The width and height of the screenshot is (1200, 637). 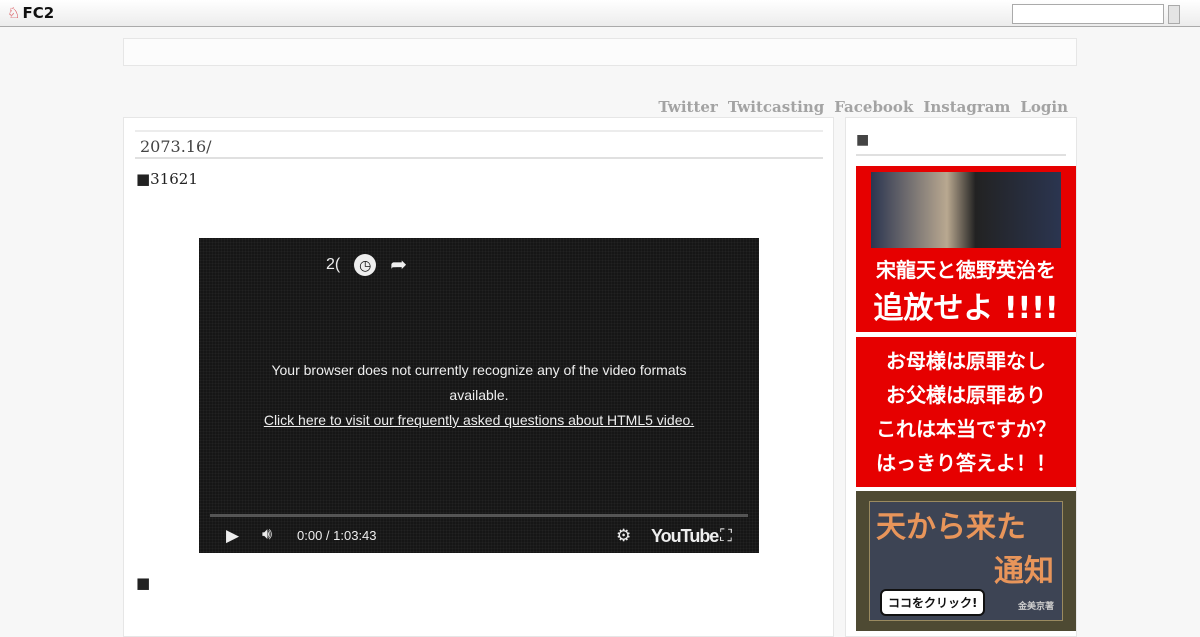 What do you see at coordinates (966, 269) in the screenshot?
I see `ad-text: 宋龍天と徳野英治を` at bounding box center [966, 269].